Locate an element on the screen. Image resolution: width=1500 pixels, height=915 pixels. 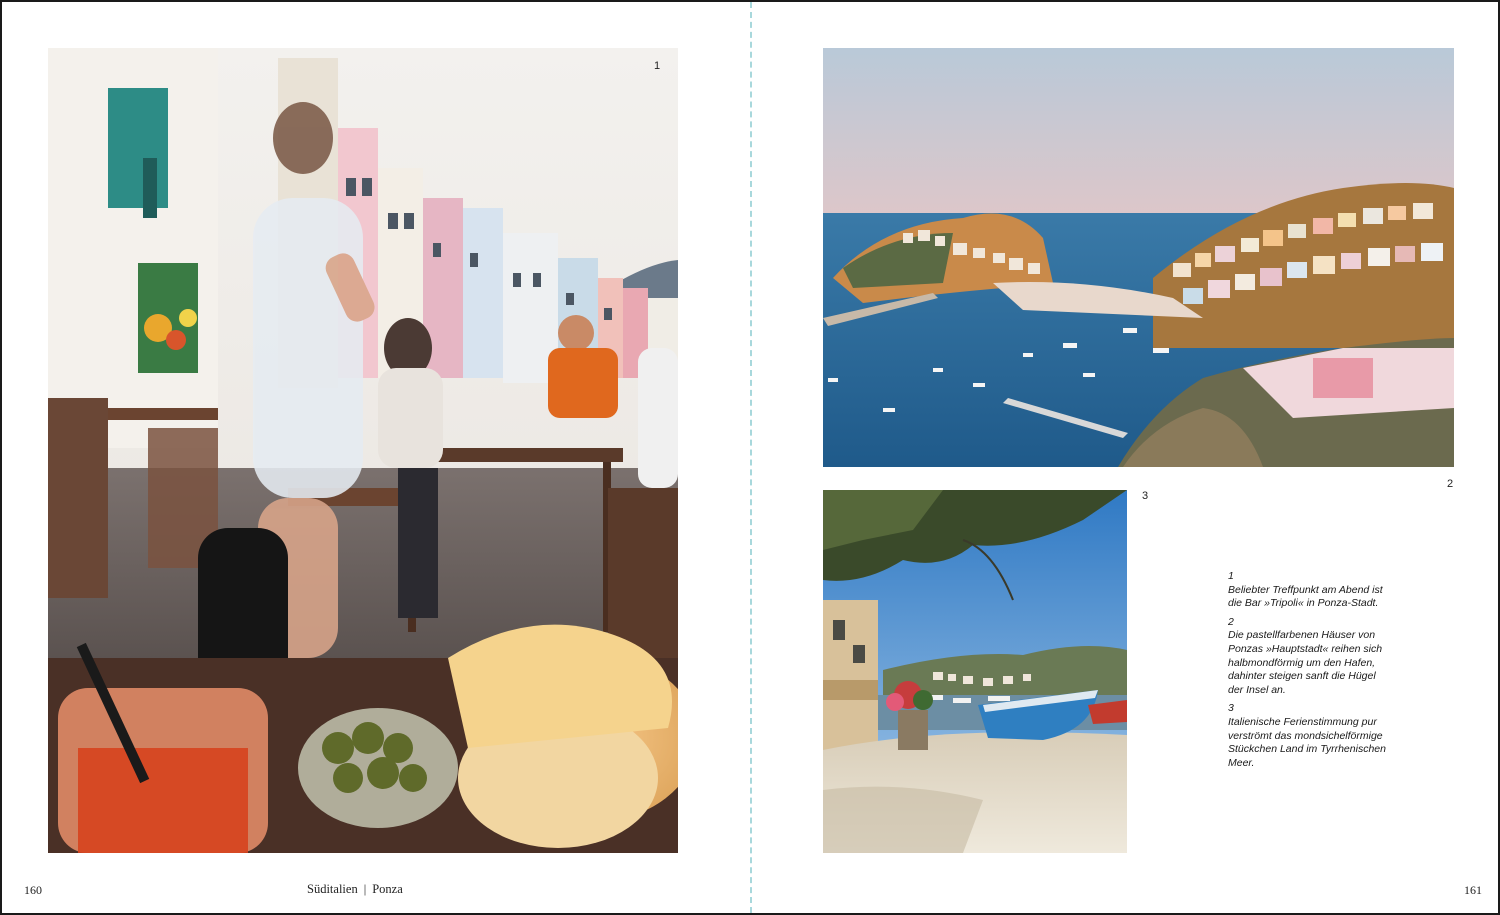
photo-number-3: 3 is located at coordinates (1145, 496).